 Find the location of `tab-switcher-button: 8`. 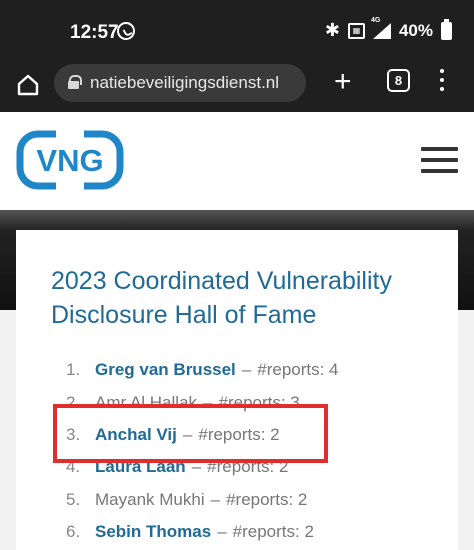

tab-switcher-button: 8 is located at coordinates (398, 80).